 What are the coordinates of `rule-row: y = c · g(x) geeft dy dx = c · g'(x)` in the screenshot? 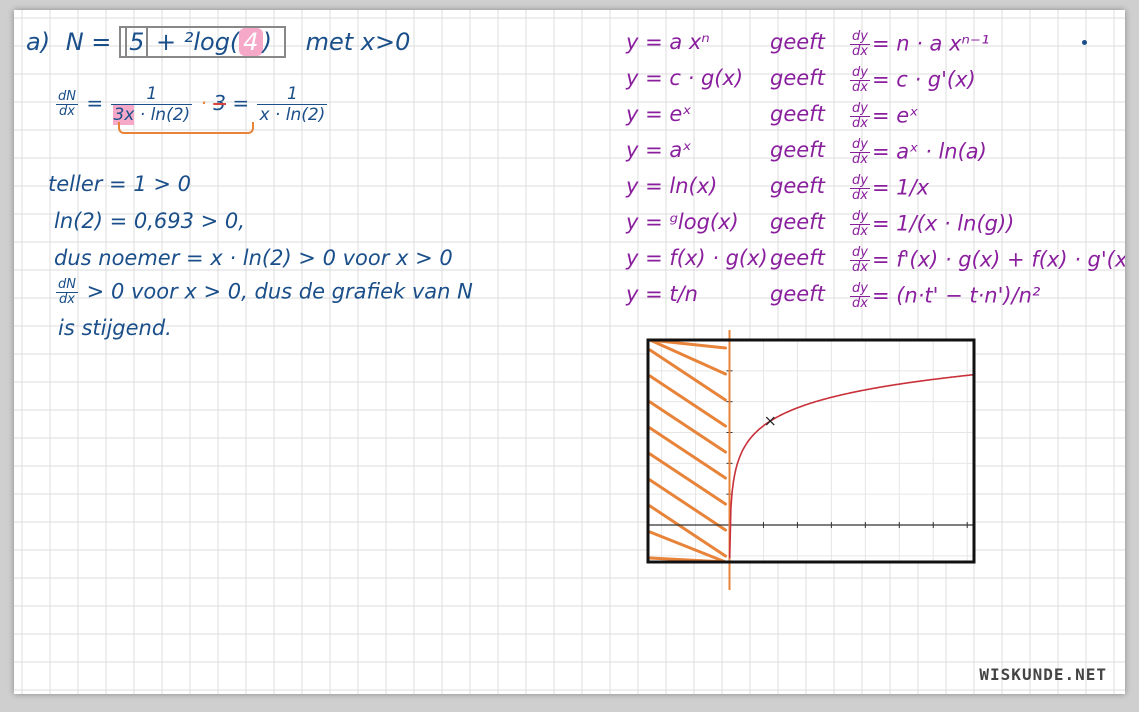 It's located at (871, 83).